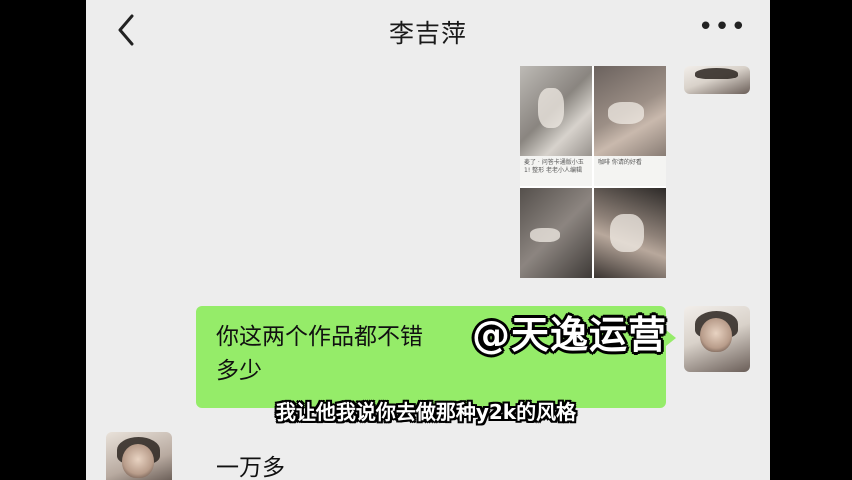 This screenshot has width=852, height=480. I want to click on watermark-text: @天逸运营, so click(570, 335).